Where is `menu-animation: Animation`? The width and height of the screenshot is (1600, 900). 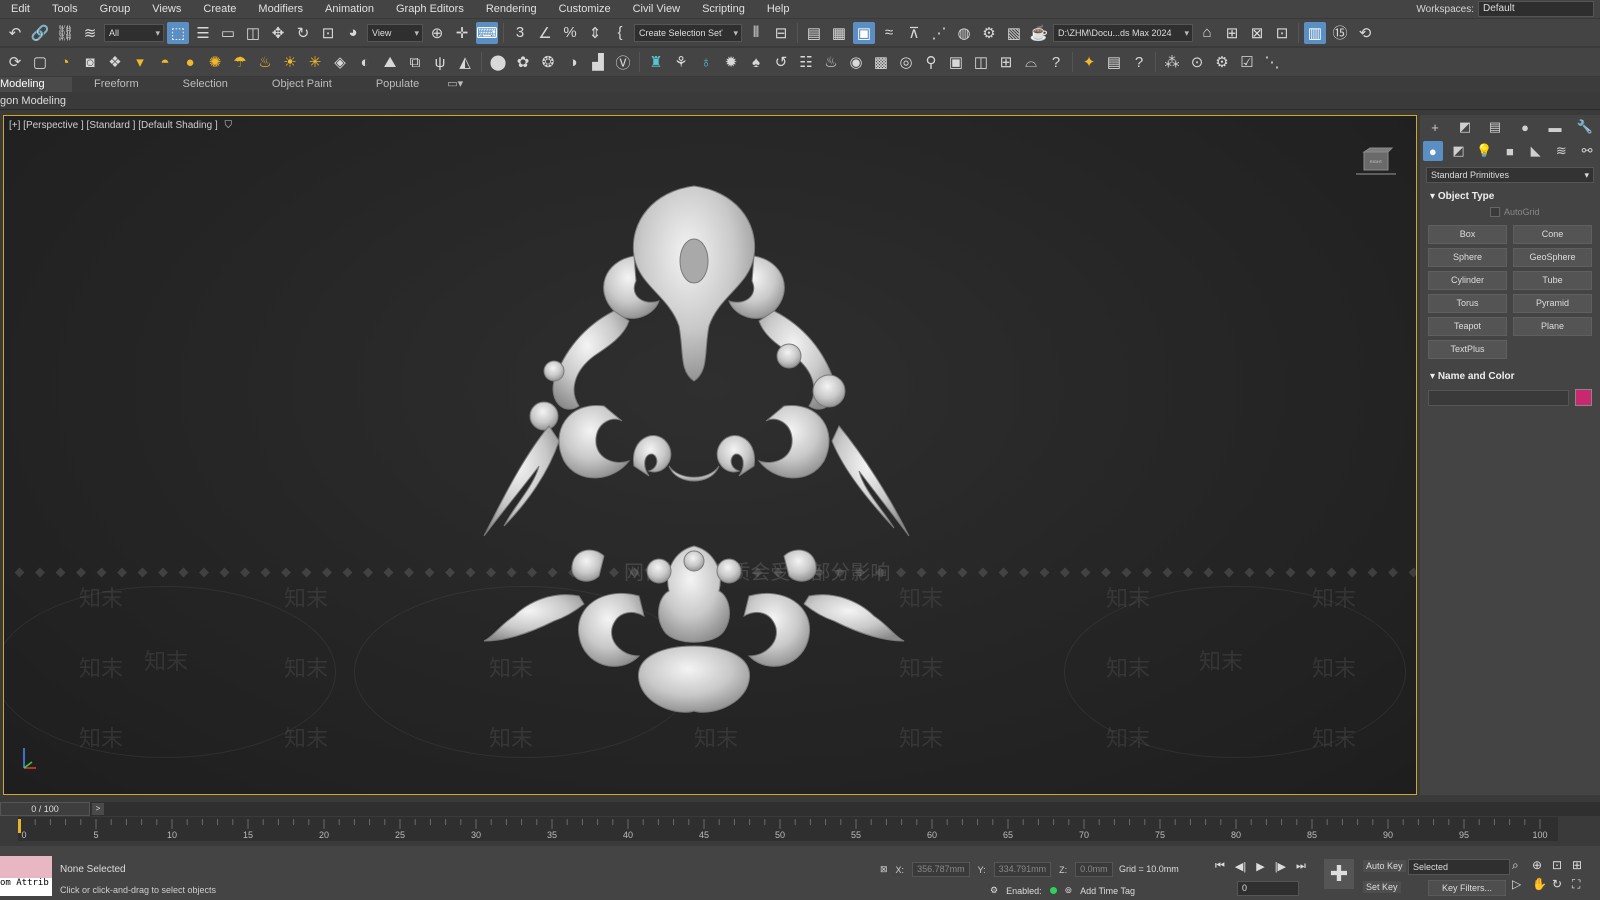 menu-animation: Animation is located at coordinates (349, 9).